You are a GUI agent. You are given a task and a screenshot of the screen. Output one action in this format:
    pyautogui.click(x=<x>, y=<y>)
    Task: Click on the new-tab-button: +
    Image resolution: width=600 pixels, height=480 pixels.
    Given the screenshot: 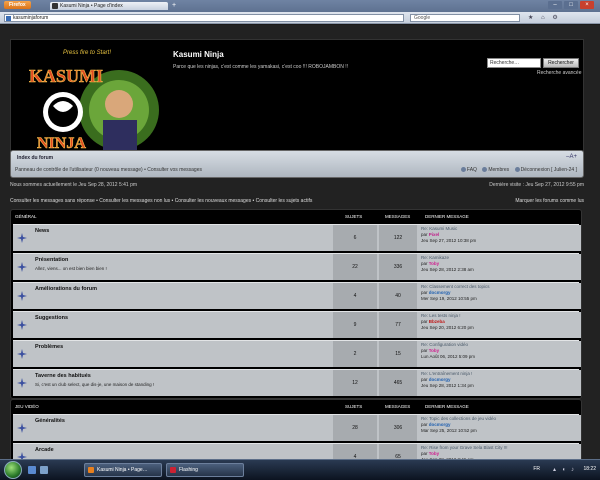 What is the action you would take?
    pyautogui.click(x=174, y=6)
    